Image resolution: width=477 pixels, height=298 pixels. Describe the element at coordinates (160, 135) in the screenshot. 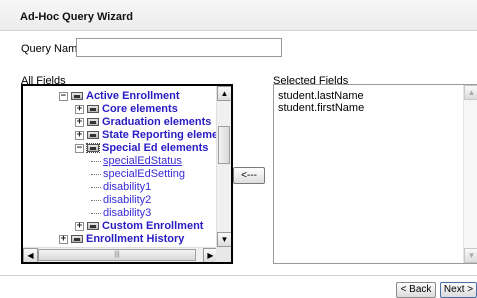

I see `tree-folder-label: State Reporting elements` at that location.